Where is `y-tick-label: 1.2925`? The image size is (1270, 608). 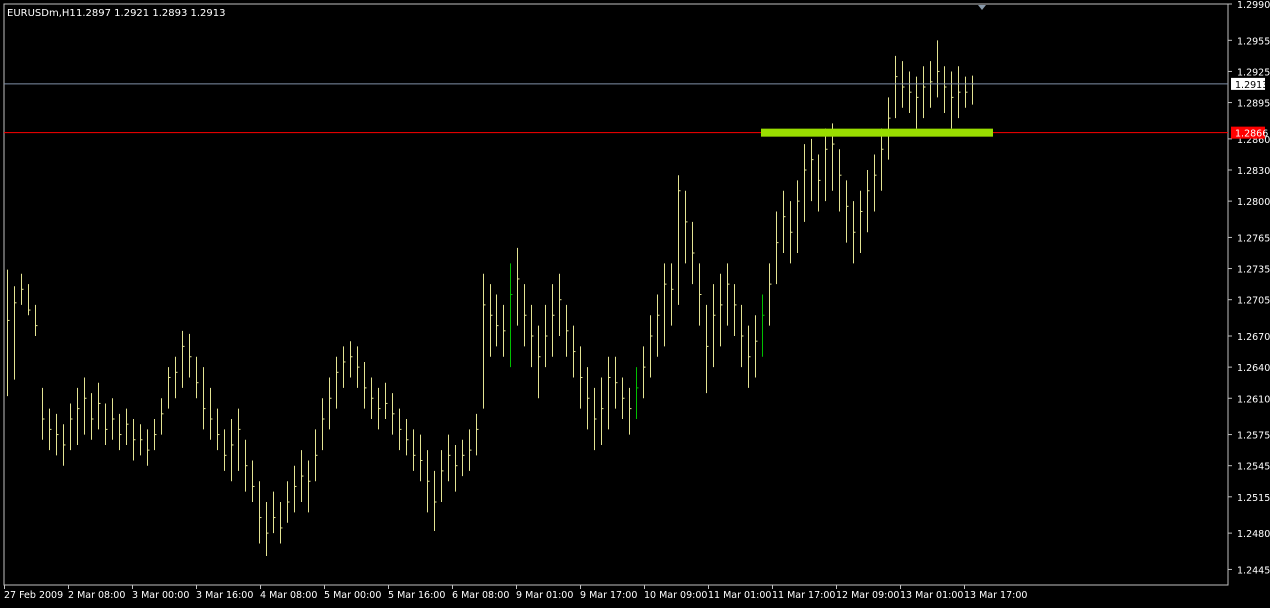 y-tick-label: 1.2925 is located at coordinates (1253, 72).